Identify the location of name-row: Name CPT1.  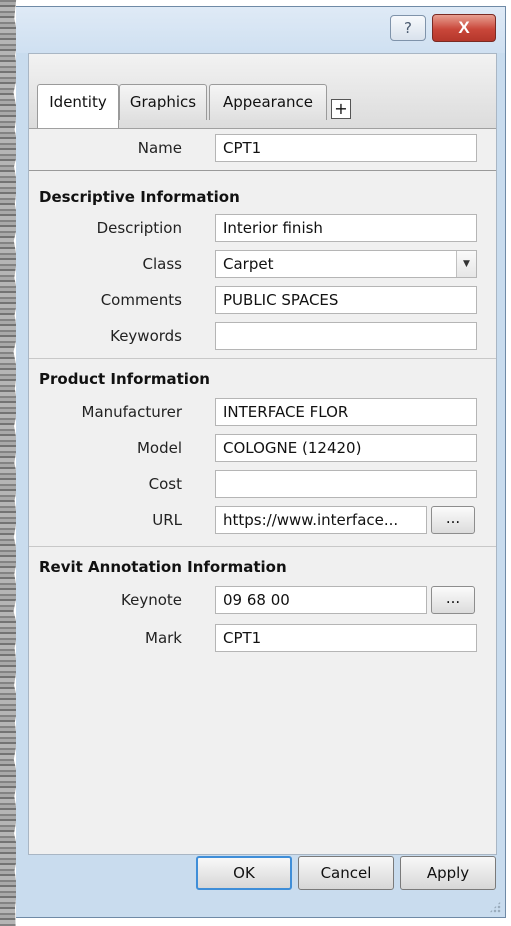
(262, 148).